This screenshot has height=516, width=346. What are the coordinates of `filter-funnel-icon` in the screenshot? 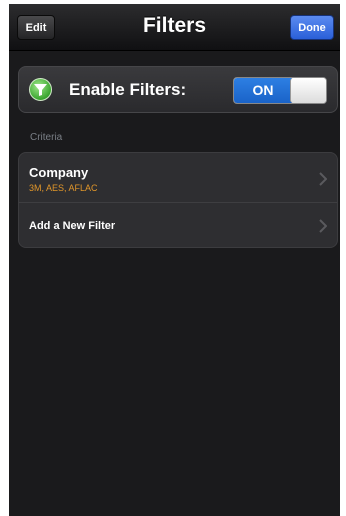 It's located at (40, 89).